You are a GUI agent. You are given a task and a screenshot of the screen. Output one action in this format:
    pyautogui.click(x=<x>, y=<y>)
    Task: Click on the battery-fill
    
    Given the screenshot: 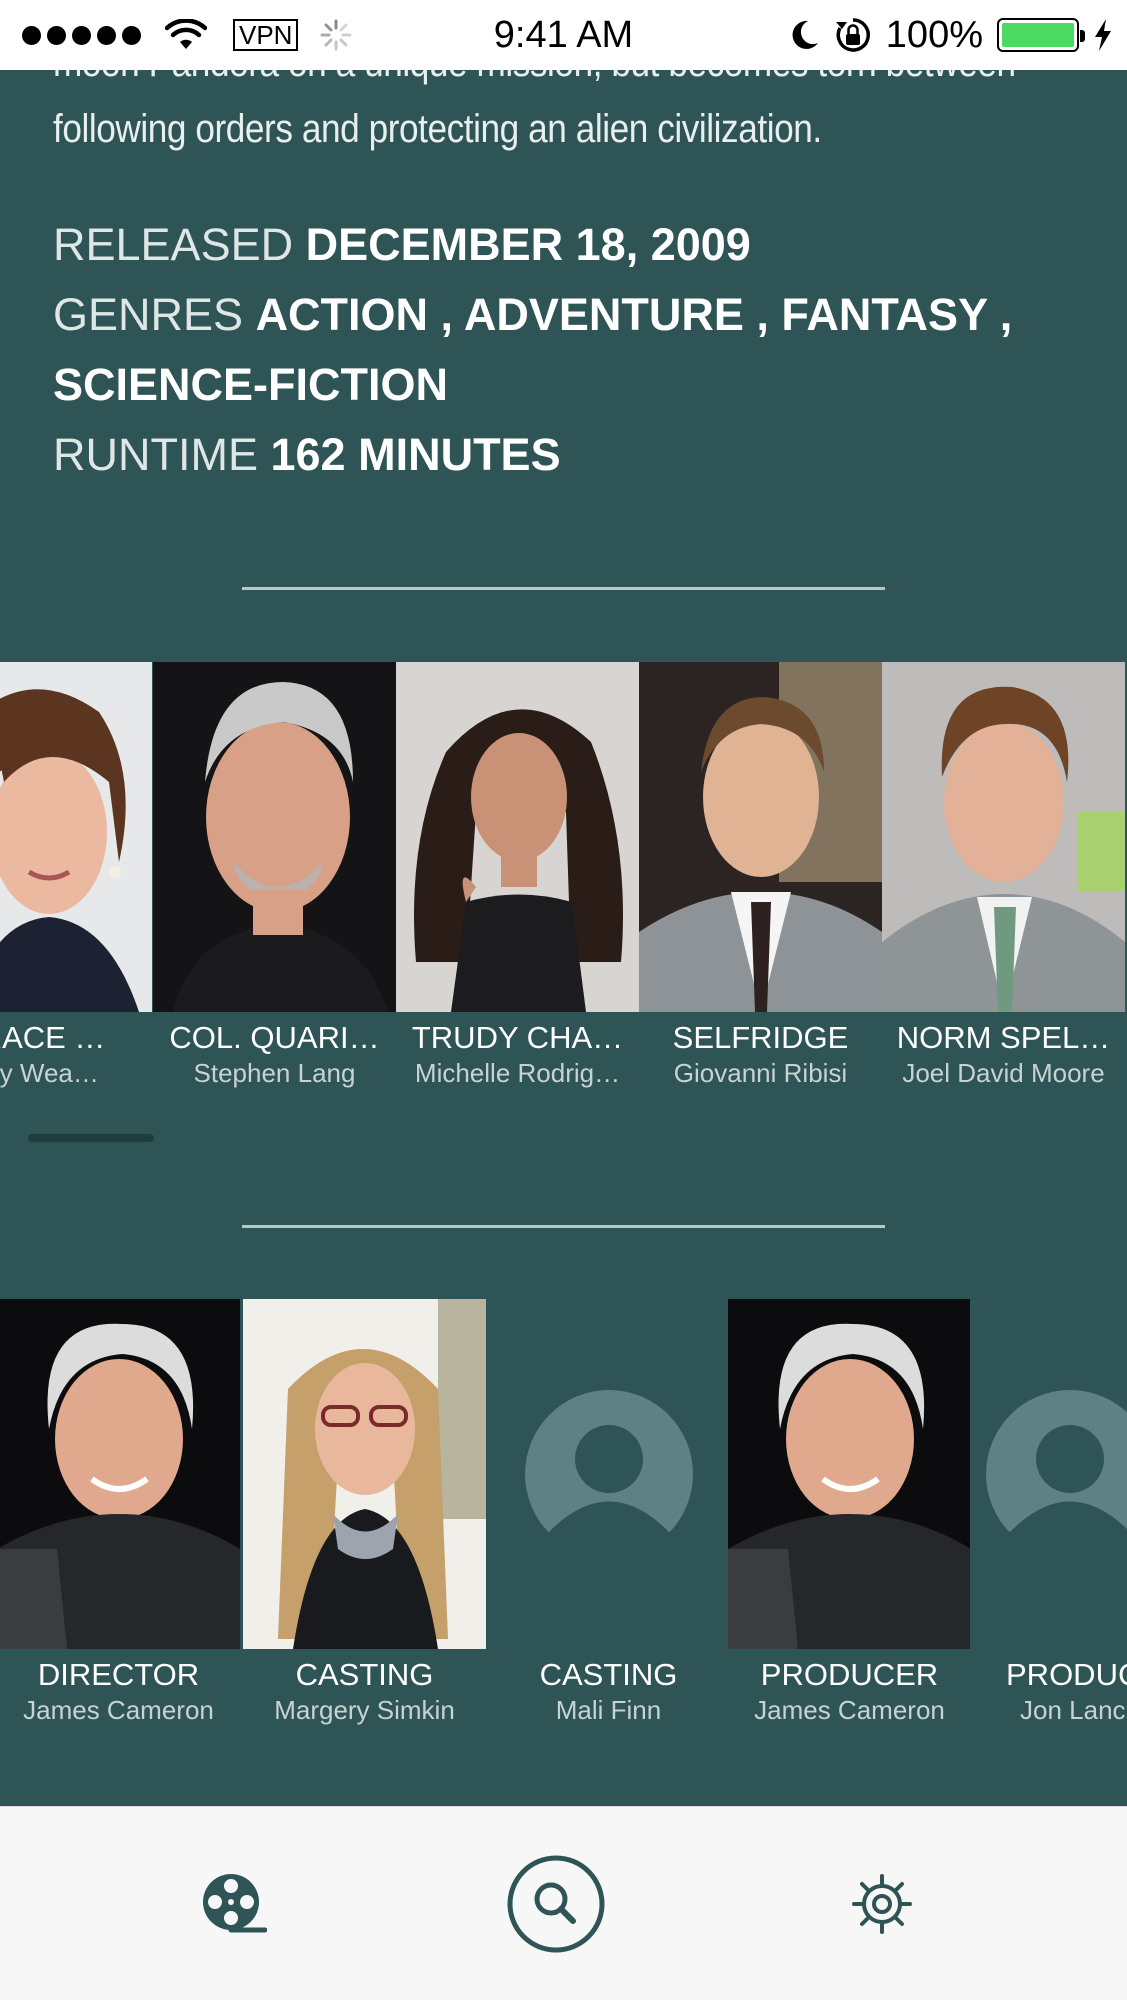 What is the action you would take?
    pyautogui.click(x=1038, y=35)
    